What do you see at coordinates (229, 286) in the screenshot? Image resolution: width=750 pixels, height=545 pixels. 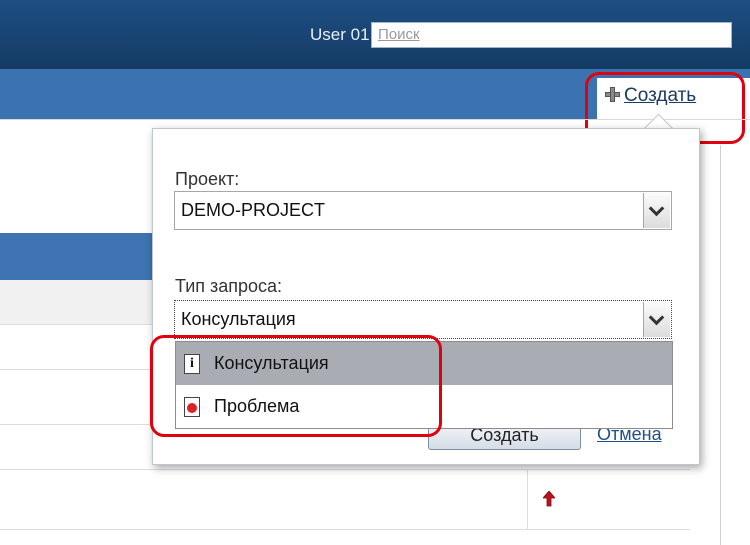 I see `request-type-label: Тип запроса:` at bounding box center [229, 286].